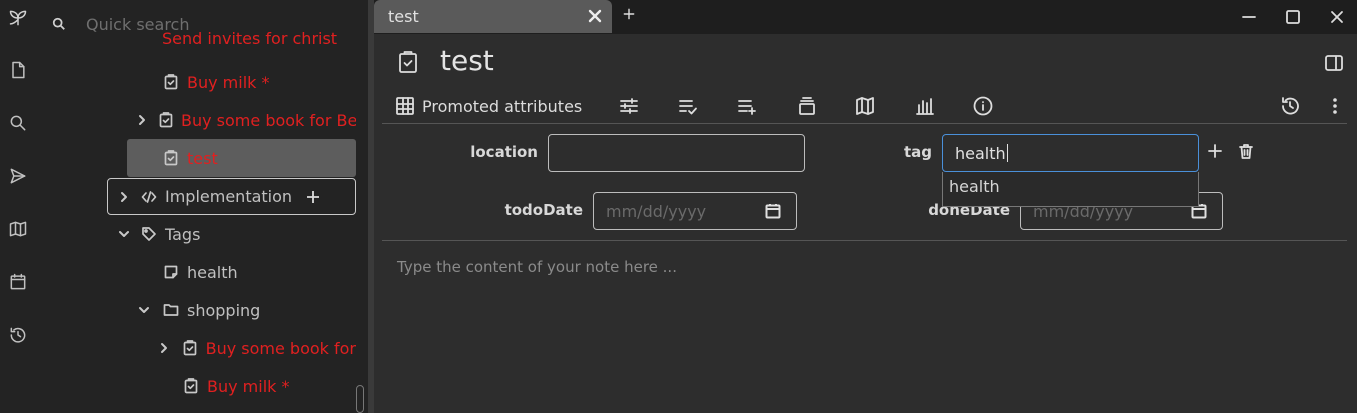  Describe the element at coordinates (631, 15) in the screenshot. I see `new-tab-icon` at that location.